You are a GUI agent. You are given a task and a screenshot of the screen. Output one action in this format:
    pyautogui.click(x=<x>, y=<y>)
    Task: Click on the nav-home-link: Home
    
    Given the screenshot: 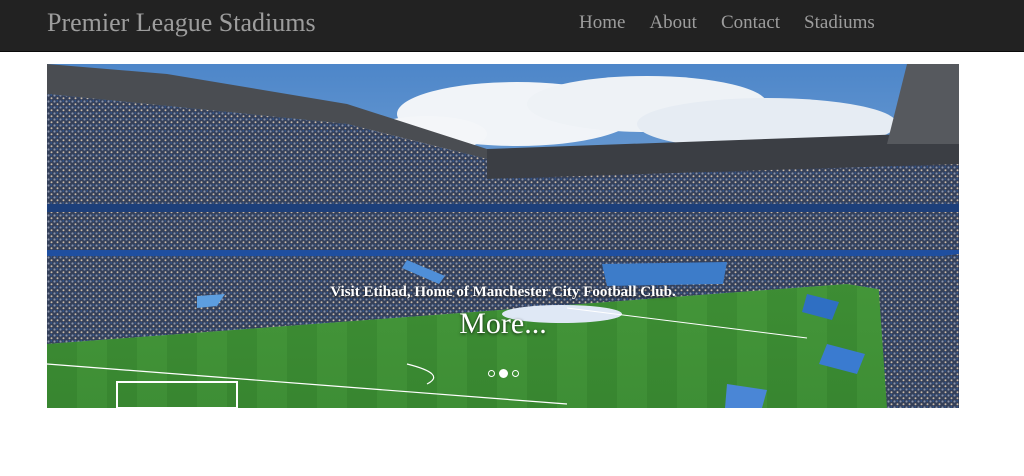 What is the action you would take?
    pyautogui.click(x=602, y=23)
    